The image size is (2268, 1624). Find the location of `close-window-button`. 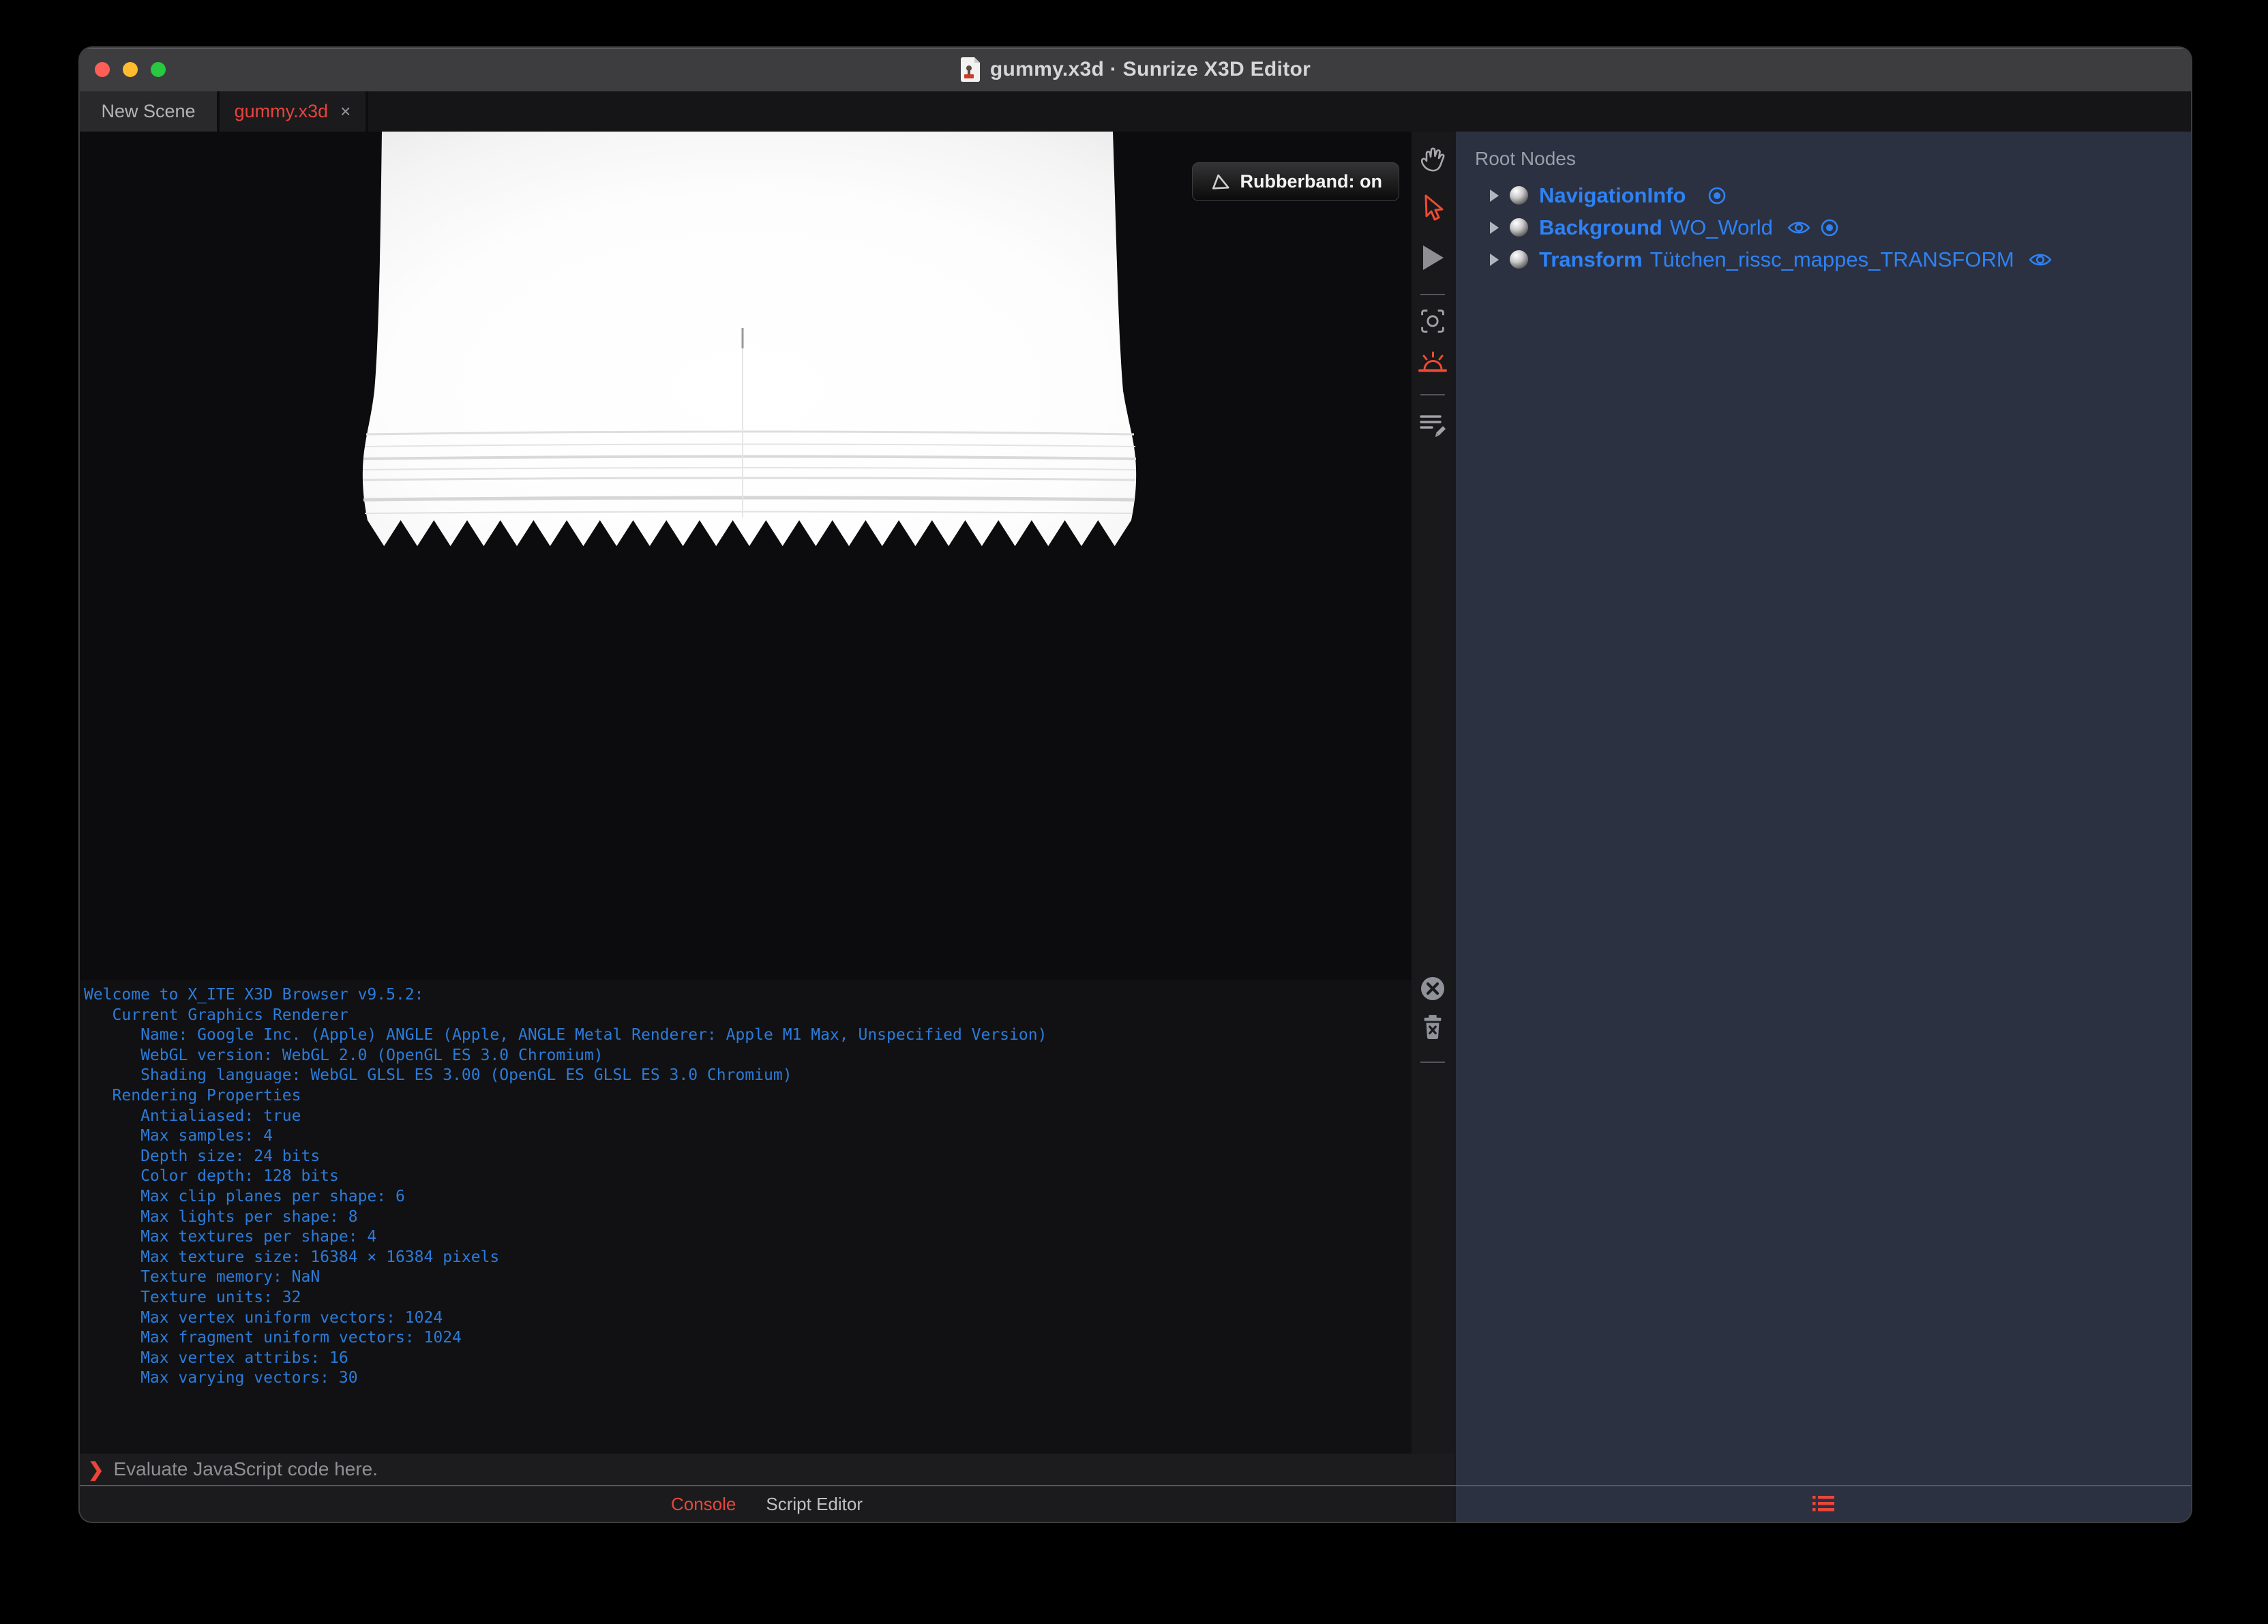

close-window-button is located at coordinates (103, 69).